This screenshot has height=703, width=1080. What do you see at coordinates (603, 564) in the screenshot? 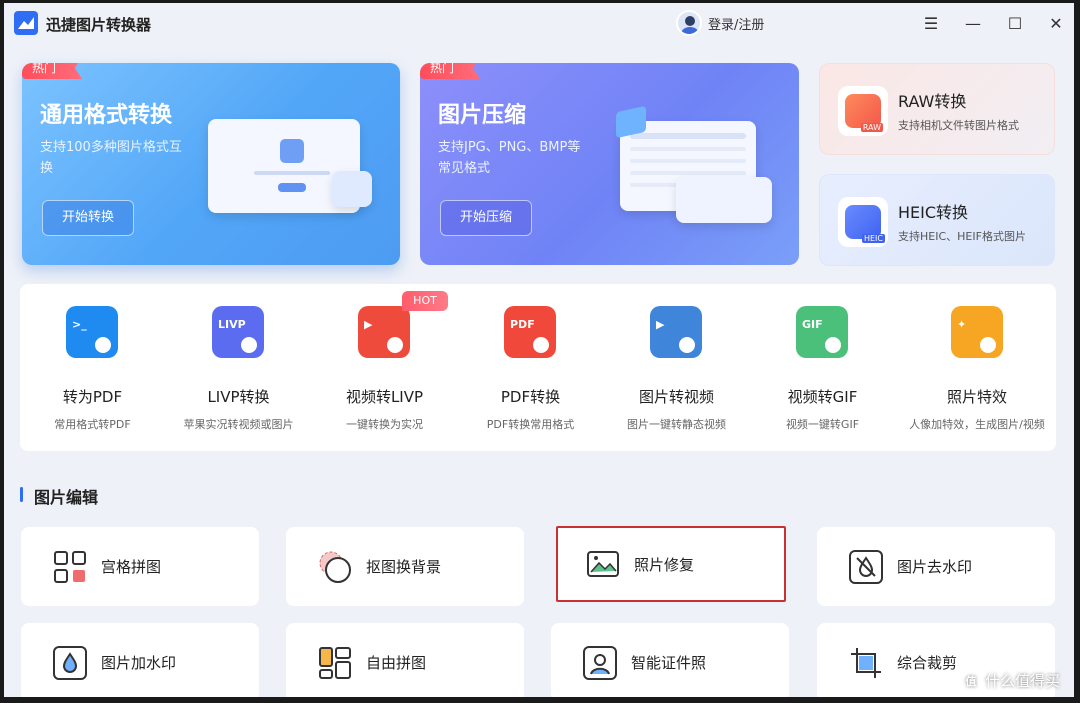
I see `photo-repair-icon` at bounding box center [603, 564].